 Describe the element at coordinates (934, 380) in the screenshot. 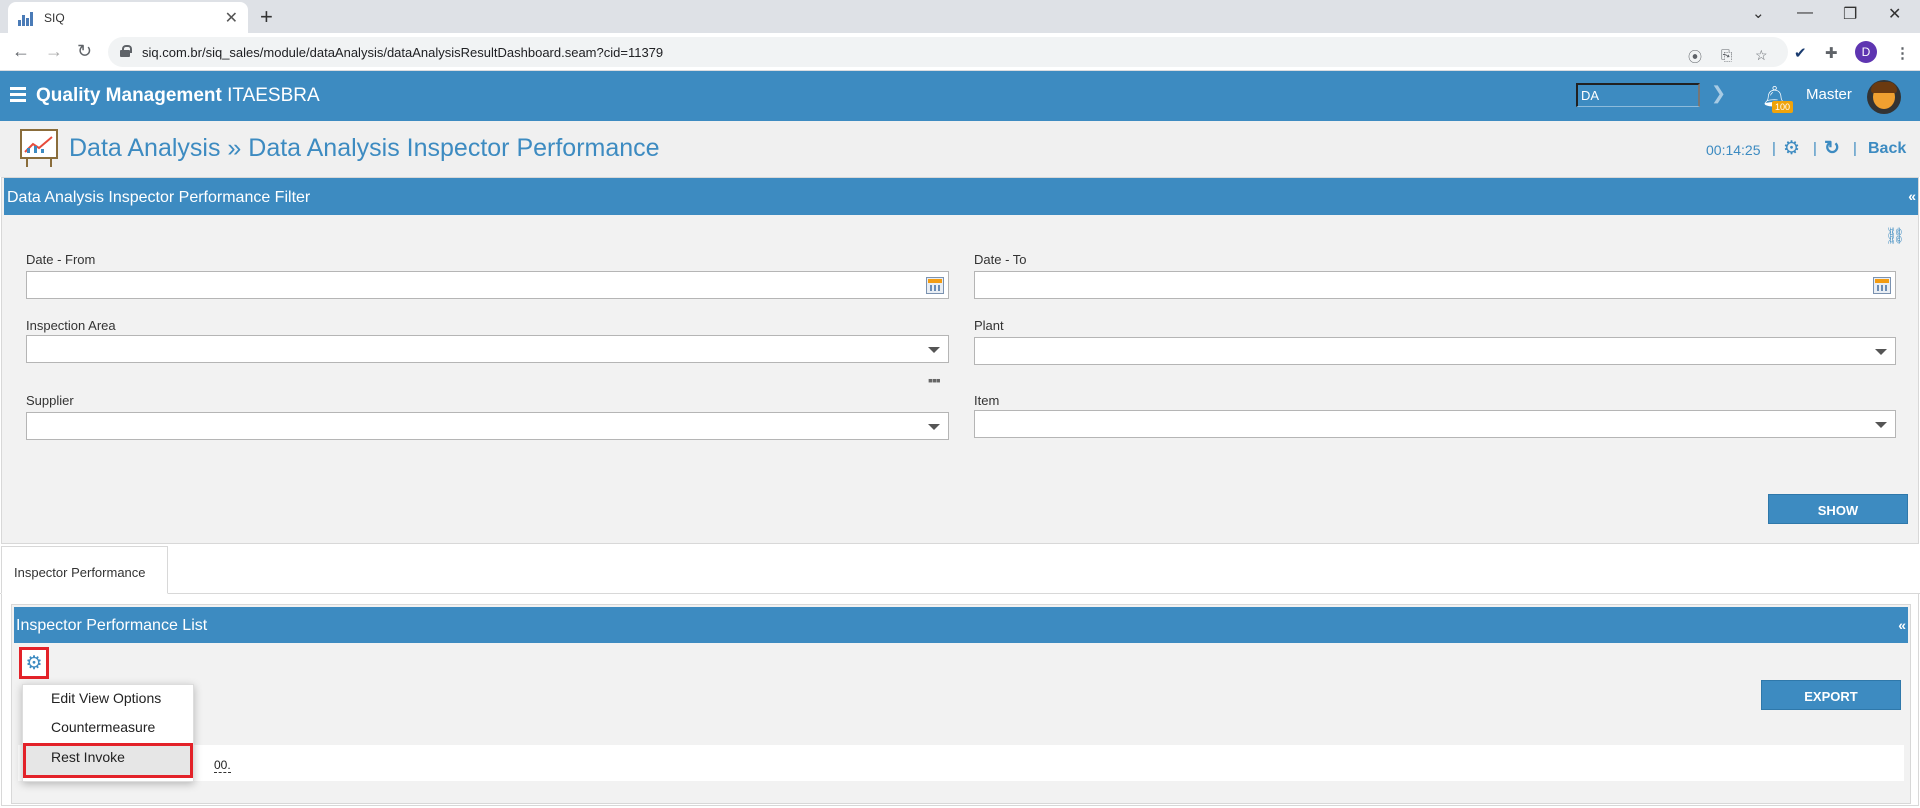

I see `more-options-icon: ▪▪▪` at that location.